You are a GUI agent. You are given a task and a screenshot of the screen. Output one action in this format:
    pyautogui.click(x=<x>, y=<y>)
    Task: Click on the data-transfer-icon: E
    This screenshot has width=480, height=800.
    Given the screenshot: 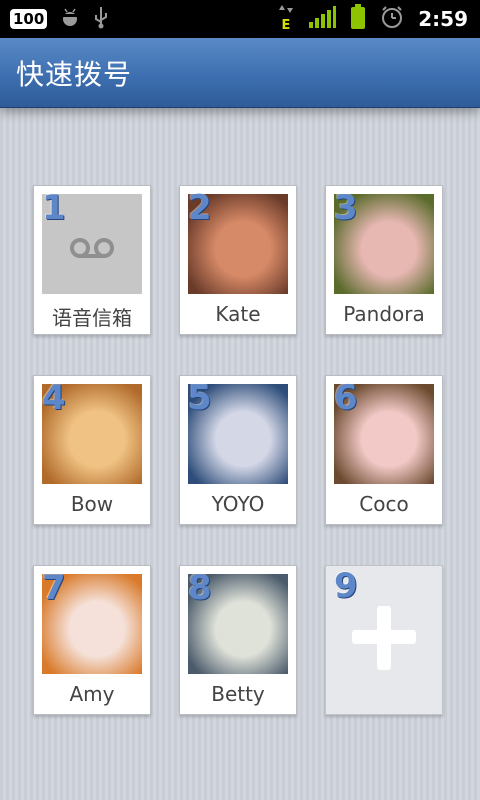 What is the action you would take?
    pyautogui.click(x=286, y=19)
    